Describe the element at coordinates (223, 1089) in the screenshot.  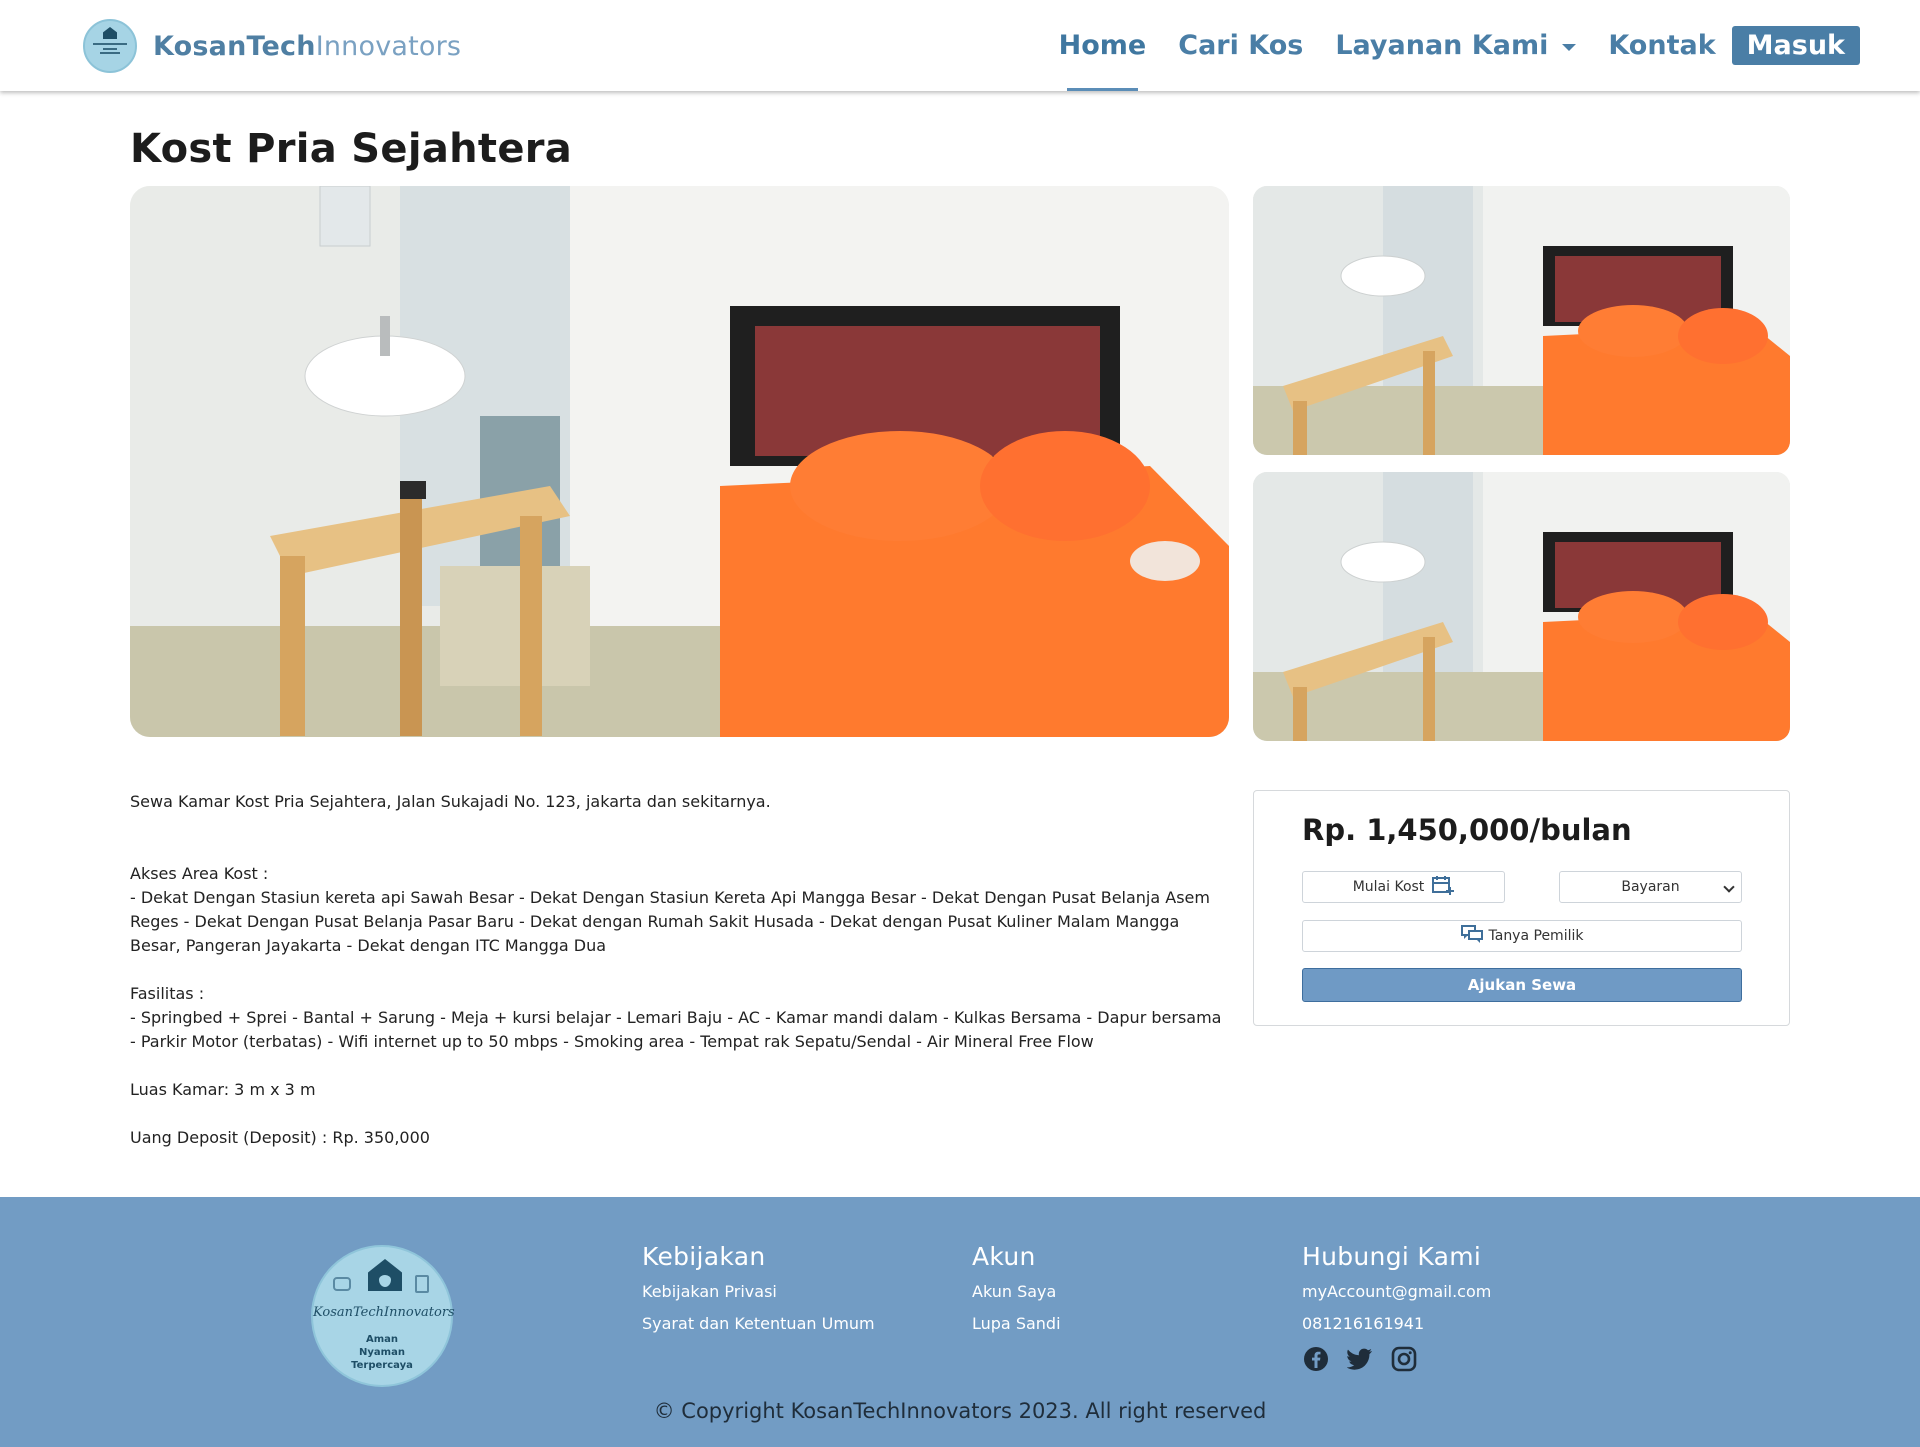
I see `room-size: Luas Kamar: 3 m x 3 m` at that location.